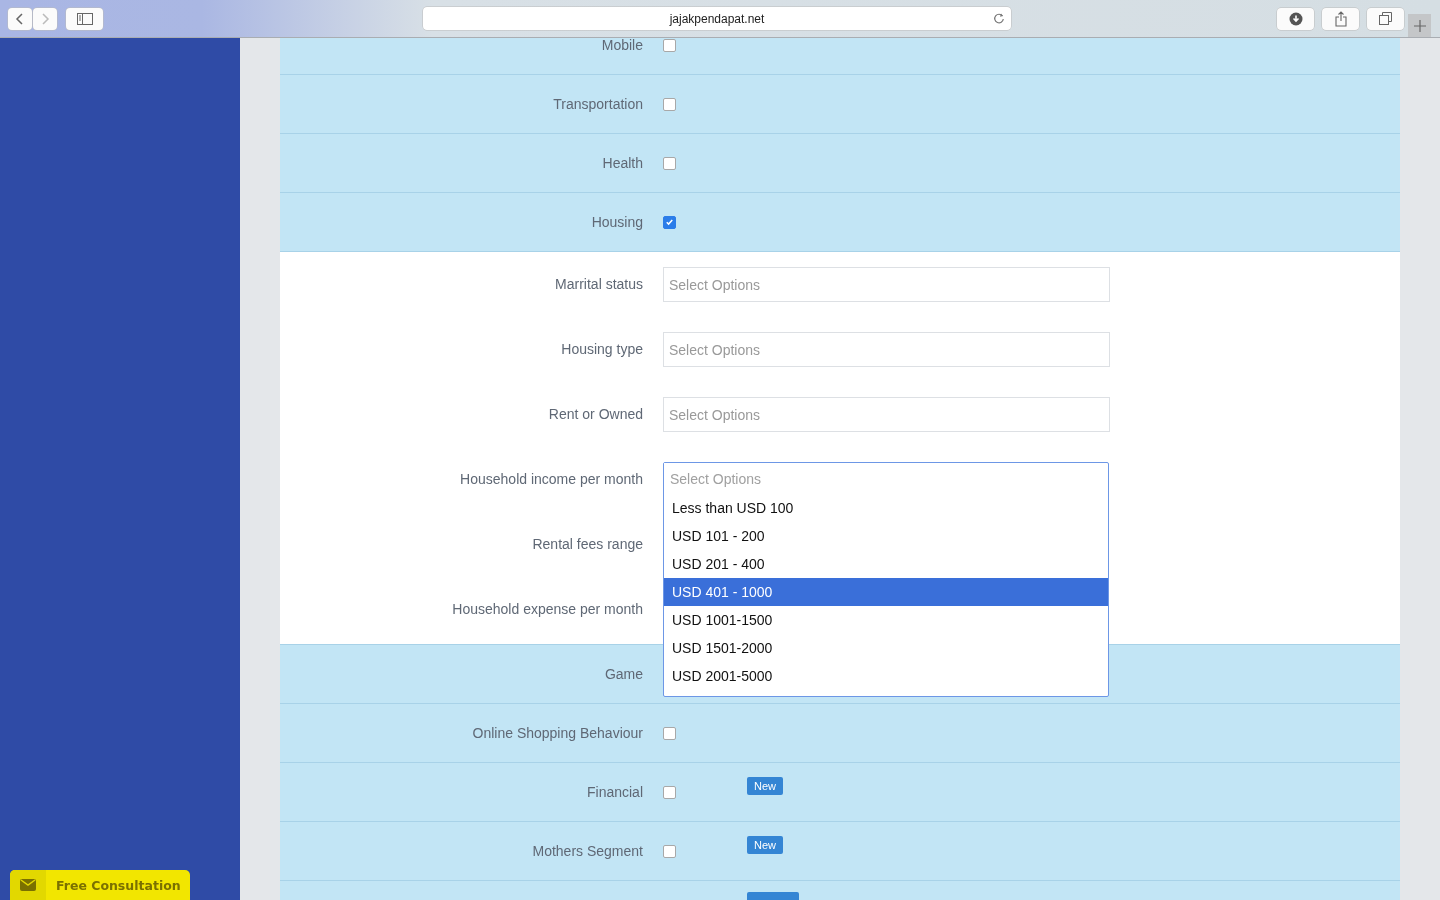 This screenshot has width=1440, height=900. Describe the element at coordinates (886, 536) in the screenshot. I see `dropdown-option: USD 101 - 200` at that location.